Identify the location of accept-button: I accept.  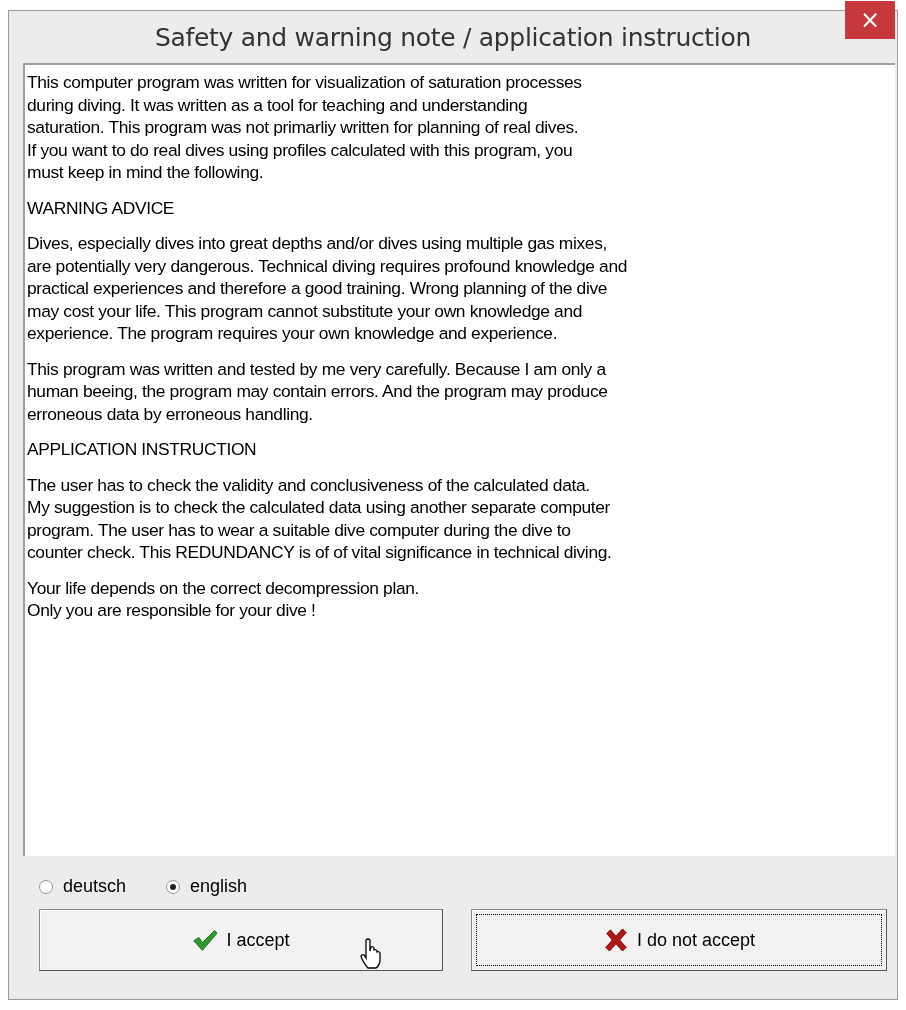
(241, 940).